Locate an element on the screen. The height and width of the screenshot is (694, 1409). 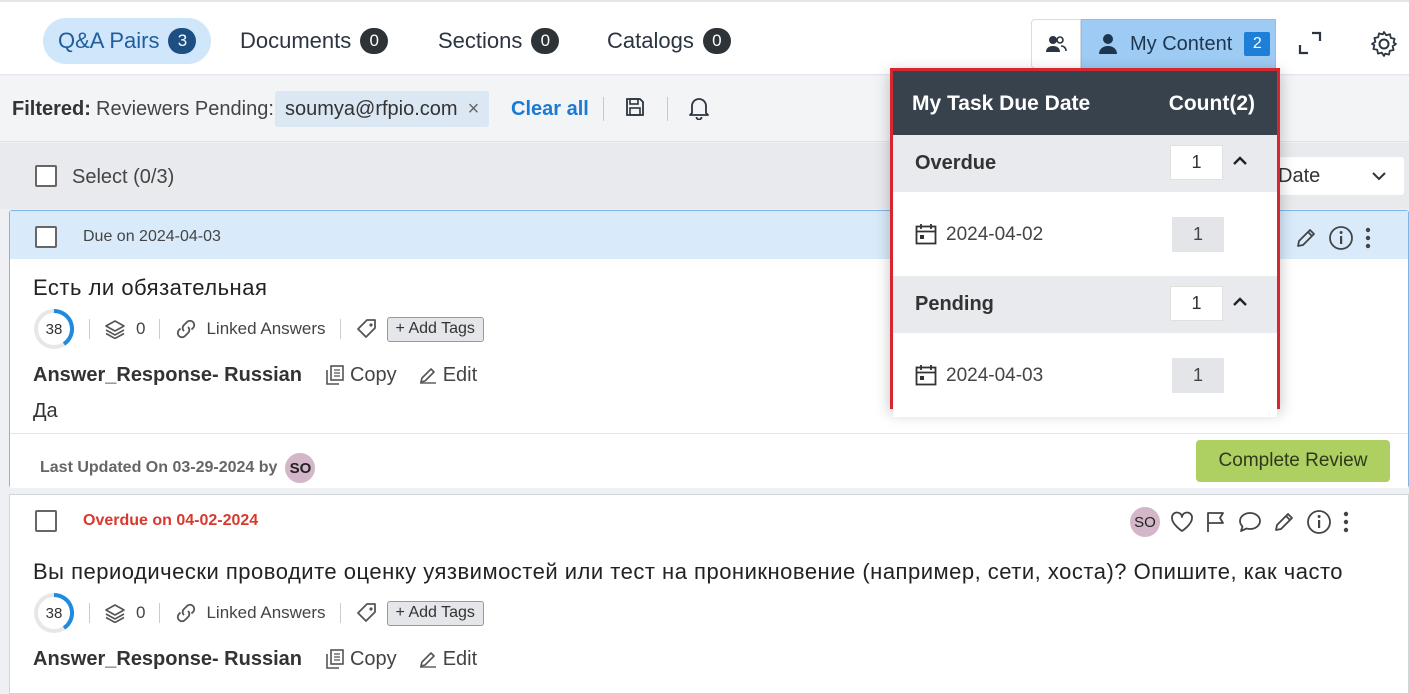
popover-header: My Task Due Date Count(2) is located at coordinates (1085, 103).